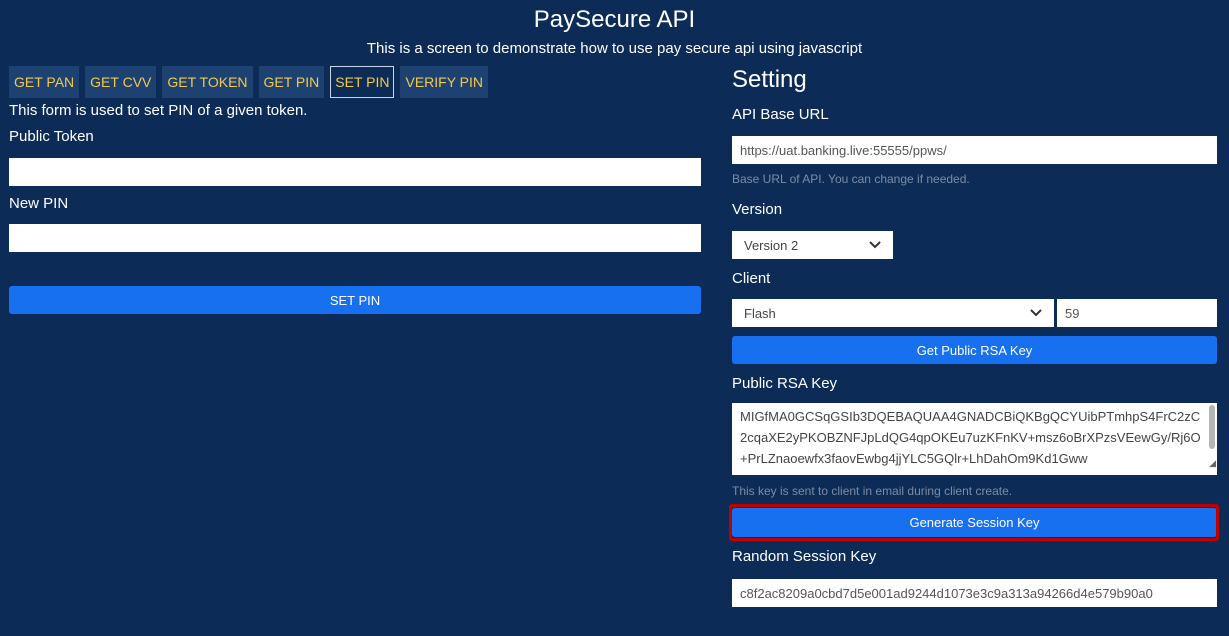 The image size is (1229, 636). What do you see at coordinates (893, 313) in the screenshot?
I see `client-select: Flash` at bounding box center [893, 313].